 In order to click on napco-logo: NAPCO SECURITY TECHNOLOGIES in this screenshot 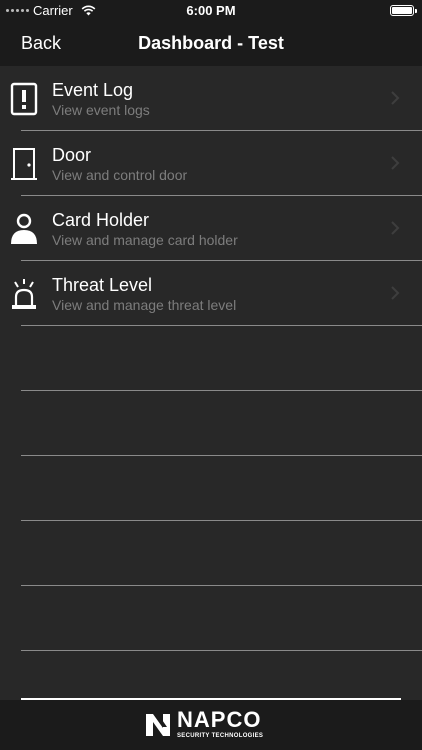, I will do `click(204, 724)`.